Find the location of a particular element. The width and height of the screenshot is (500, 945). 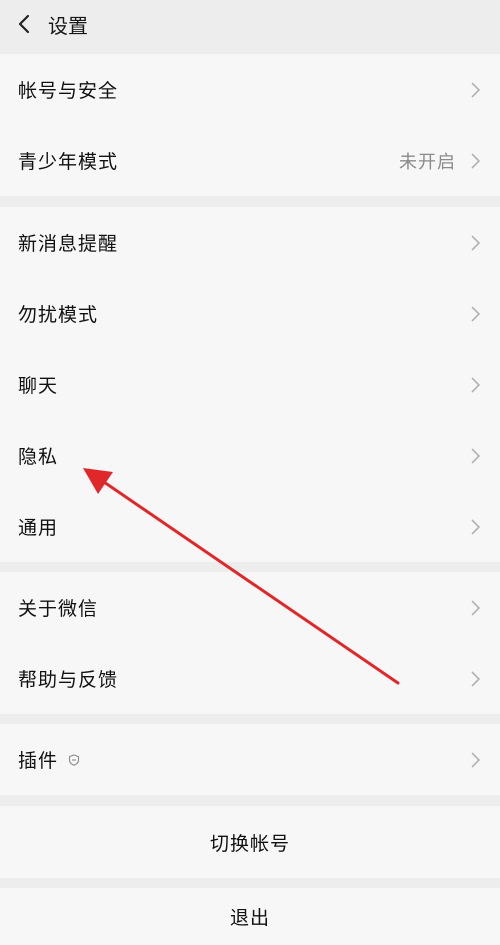

row-privacy: 隐私 is located at coordinates (250, 455).